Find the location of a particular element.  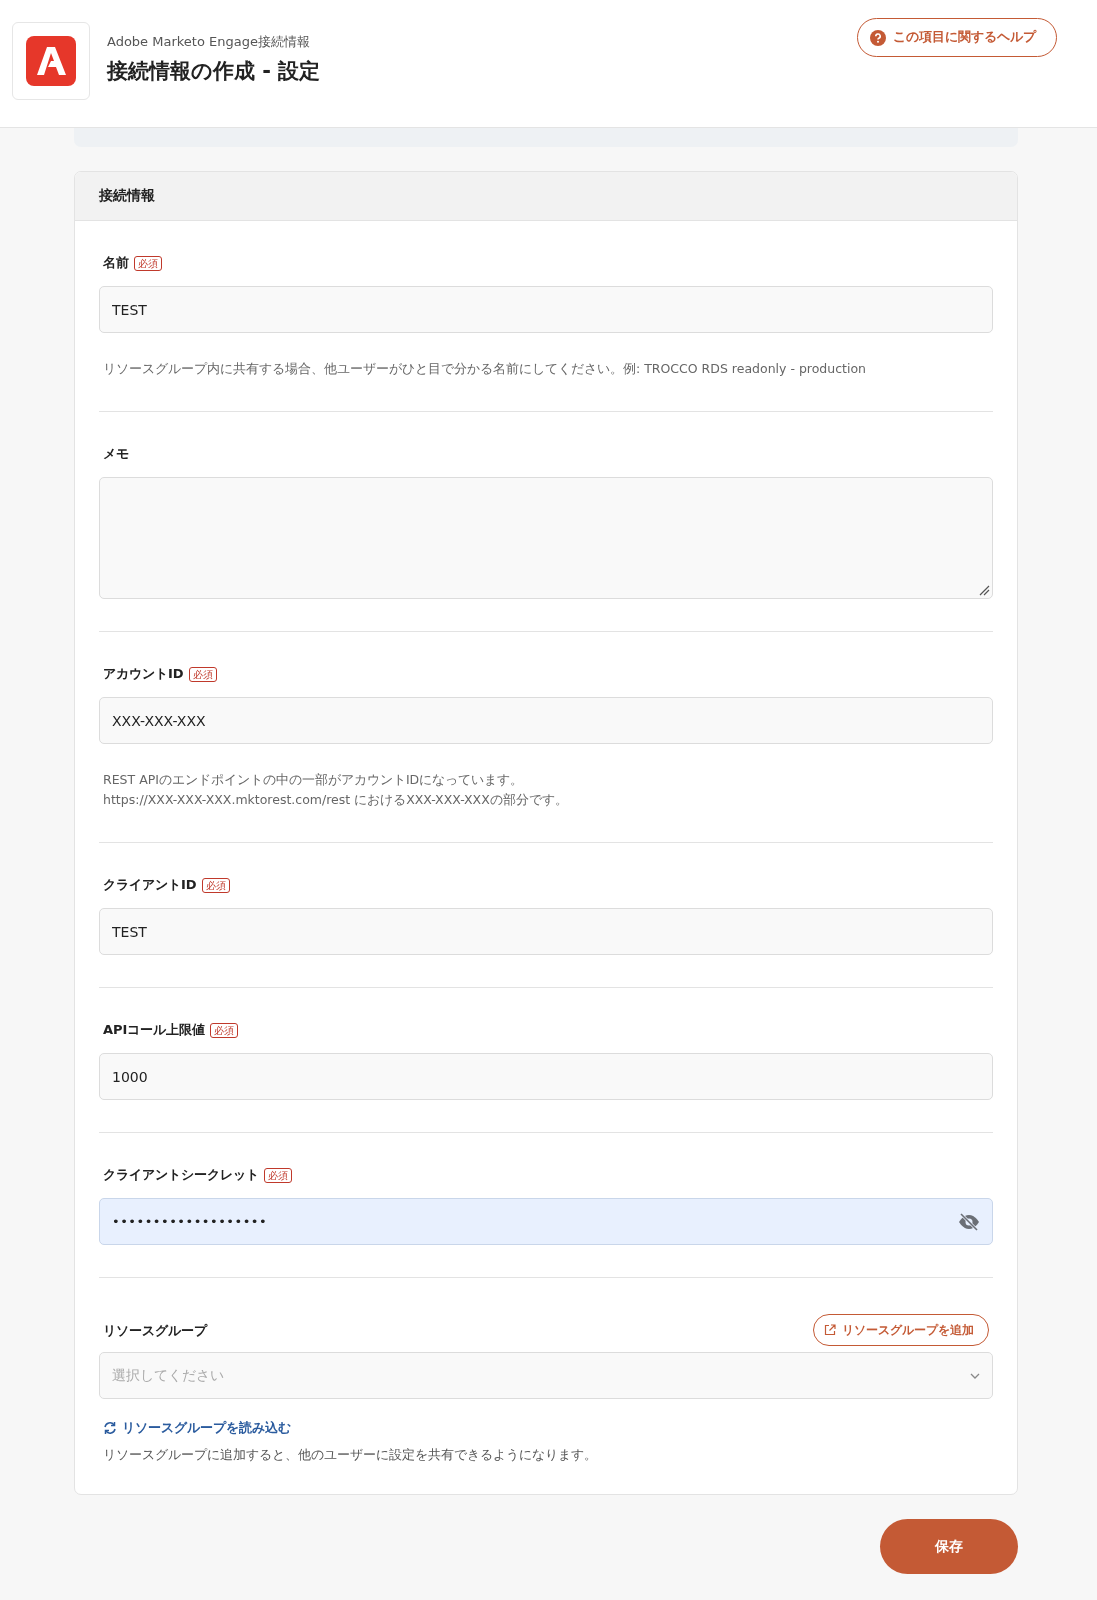

add-resource-group-button: リソースグループを追加 is located at coordinates (901, 1330).